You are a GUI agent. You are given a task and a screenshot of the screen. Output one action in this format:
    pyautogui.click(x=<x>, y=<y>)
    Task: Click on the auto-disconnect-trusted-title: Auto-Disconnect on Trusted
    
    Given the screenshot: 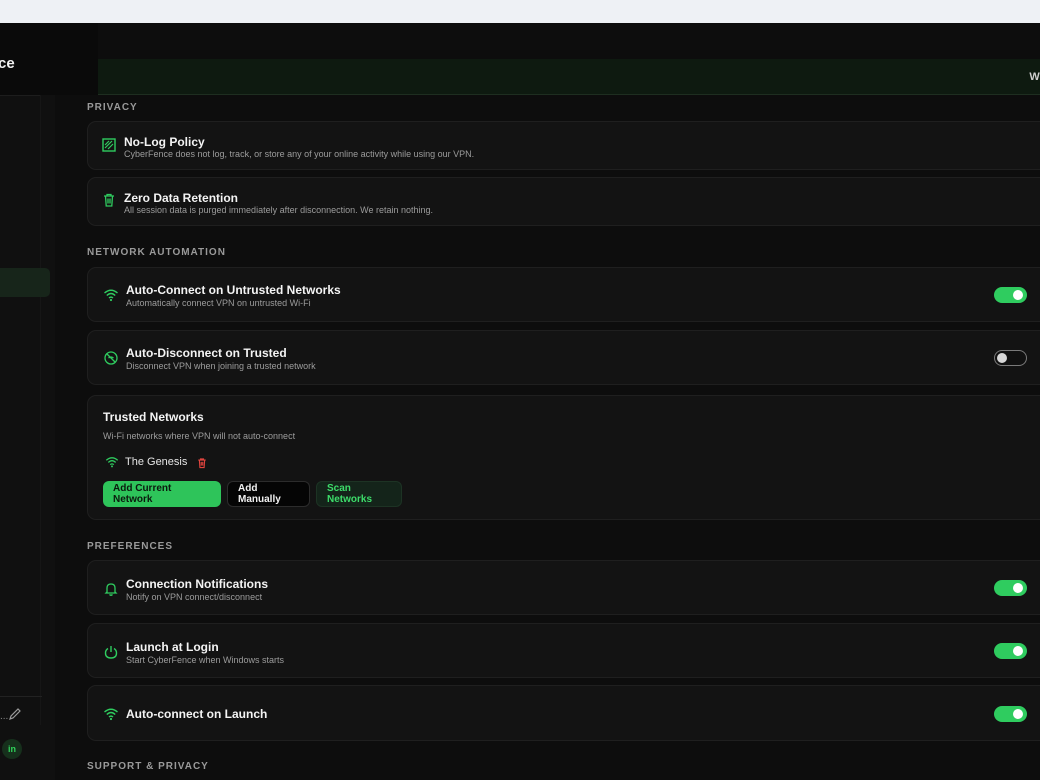 What is the action you would take?
    pyautogui.click(x=206, y=353)
    